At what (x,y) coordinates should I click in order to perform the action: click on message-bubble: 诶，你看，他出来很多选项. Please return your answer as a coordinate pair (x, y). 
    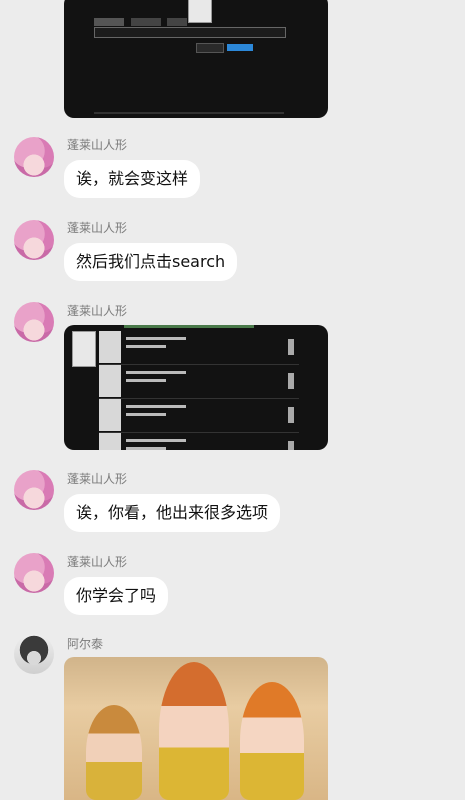
    Looking at the image, I should click on (172, 513).